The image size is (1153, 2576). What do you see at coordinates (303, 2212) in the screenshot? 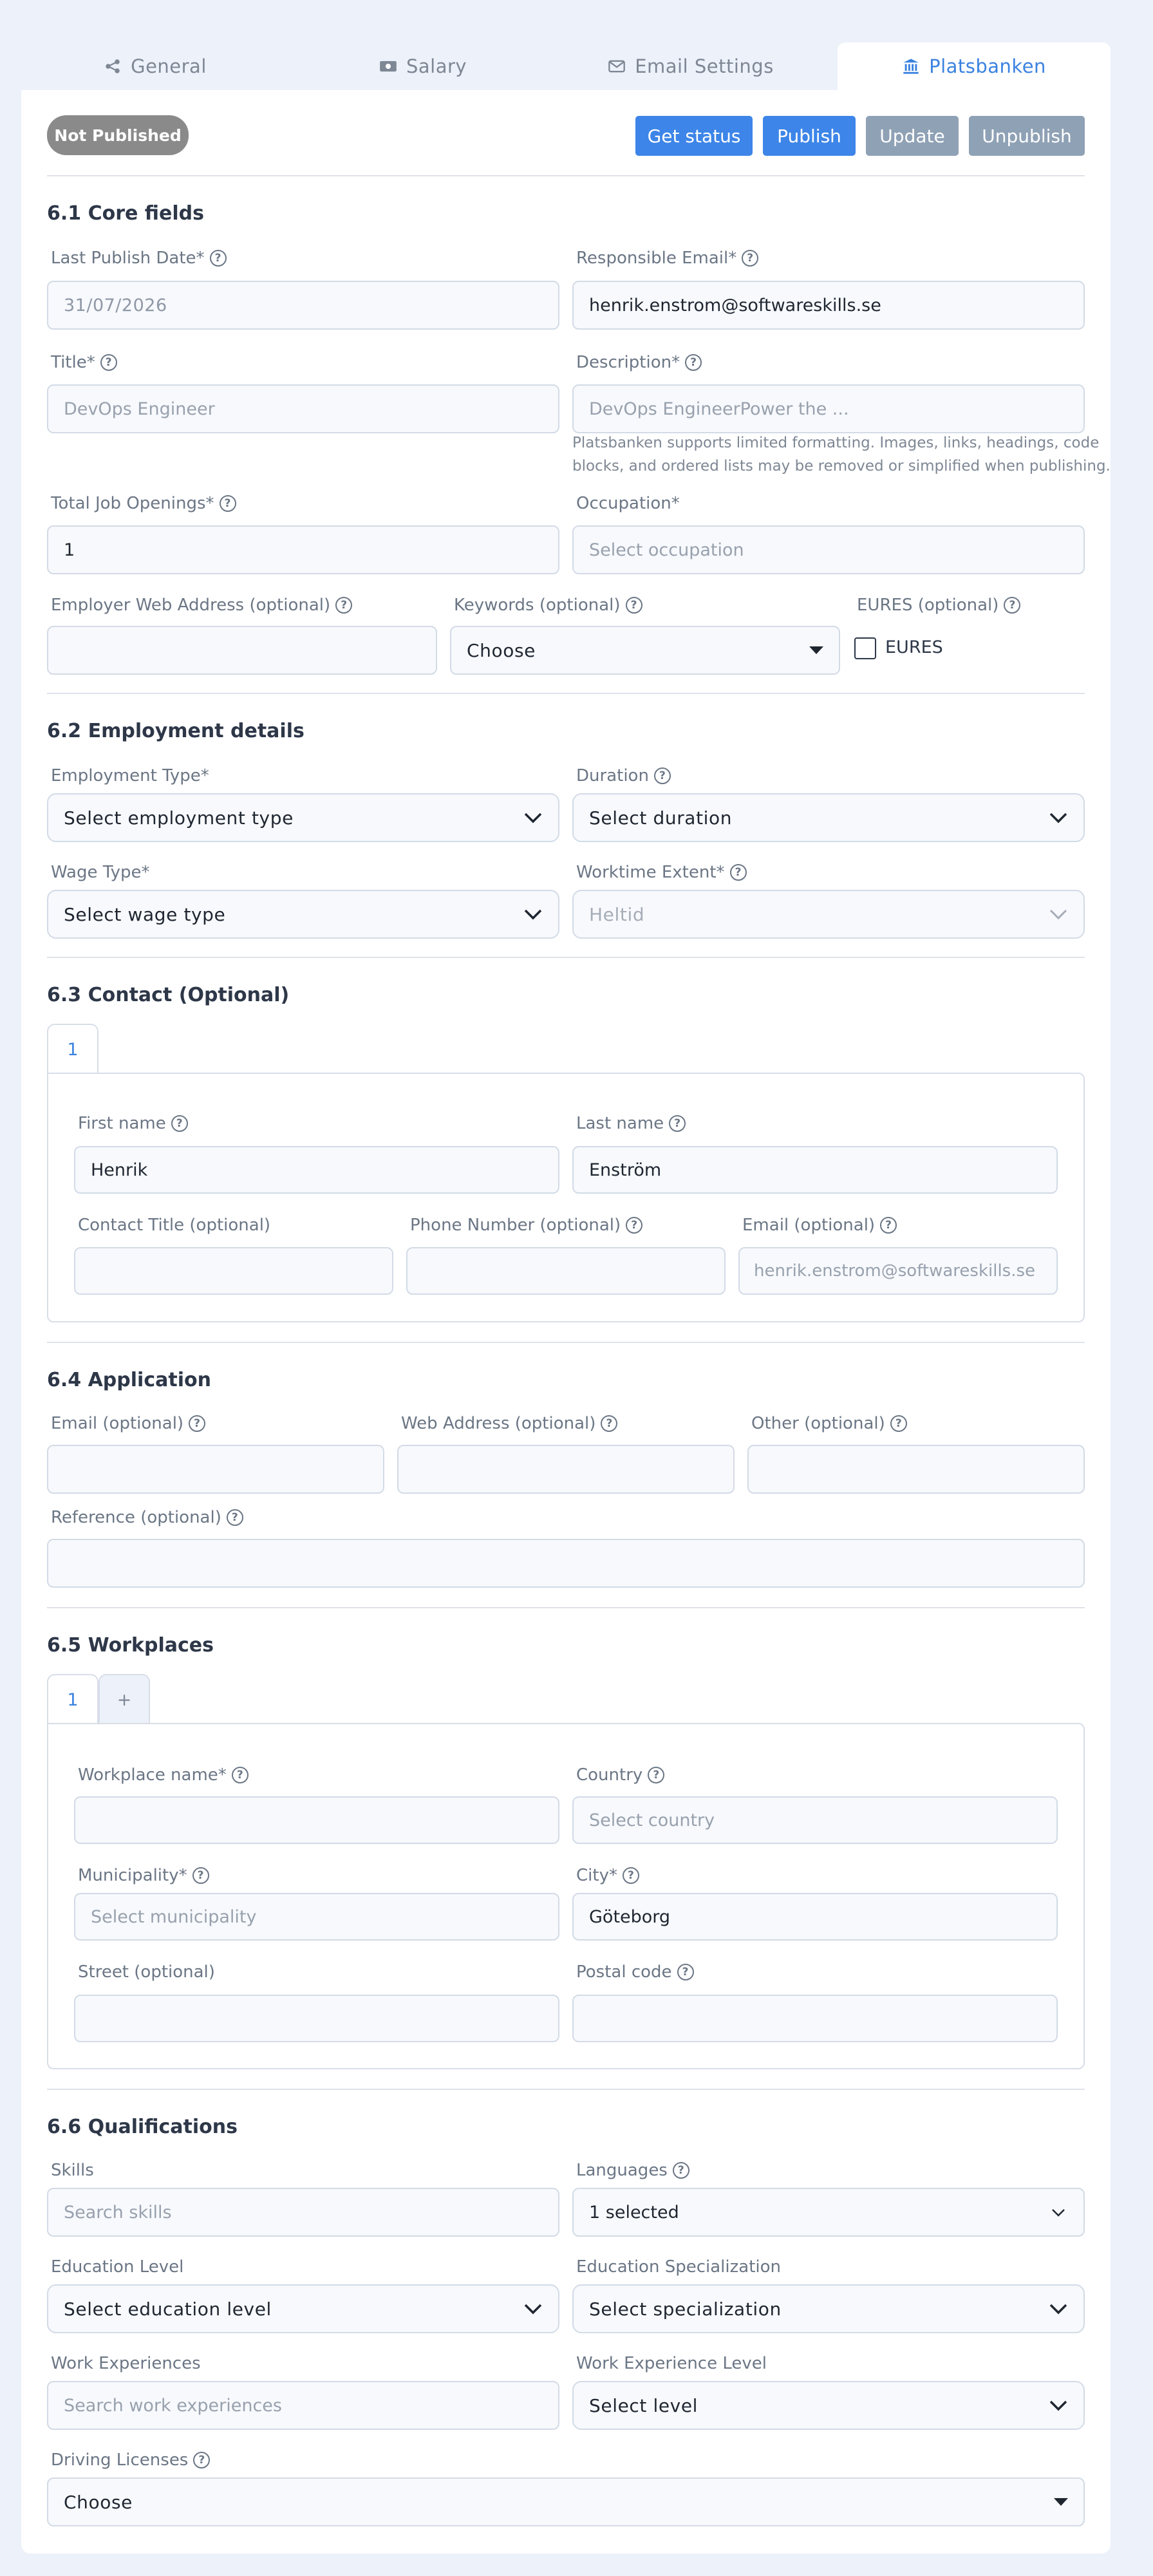
I see `skills-input: Search skills` at bounding box center [303, 2212].